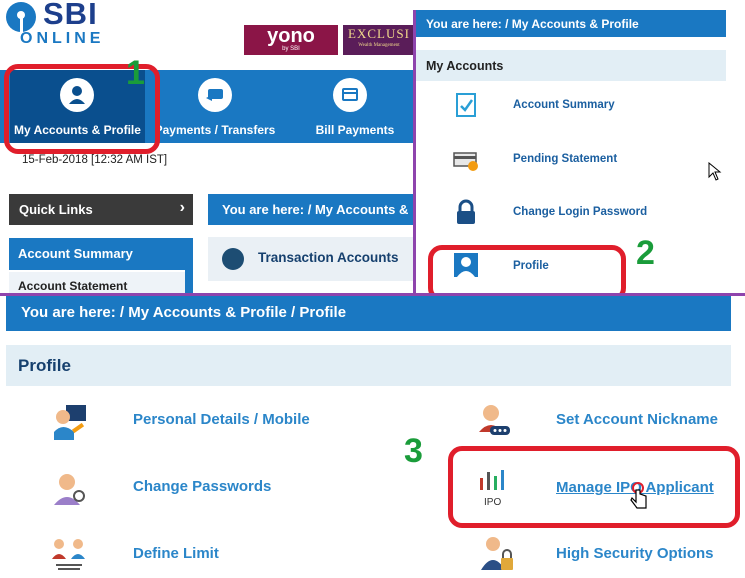 Image resolution: width=745 pixels, height=578 pixels. Describe the element at coordinates (413, 451) in the screenshot. I see `step-number: 3` at that location.